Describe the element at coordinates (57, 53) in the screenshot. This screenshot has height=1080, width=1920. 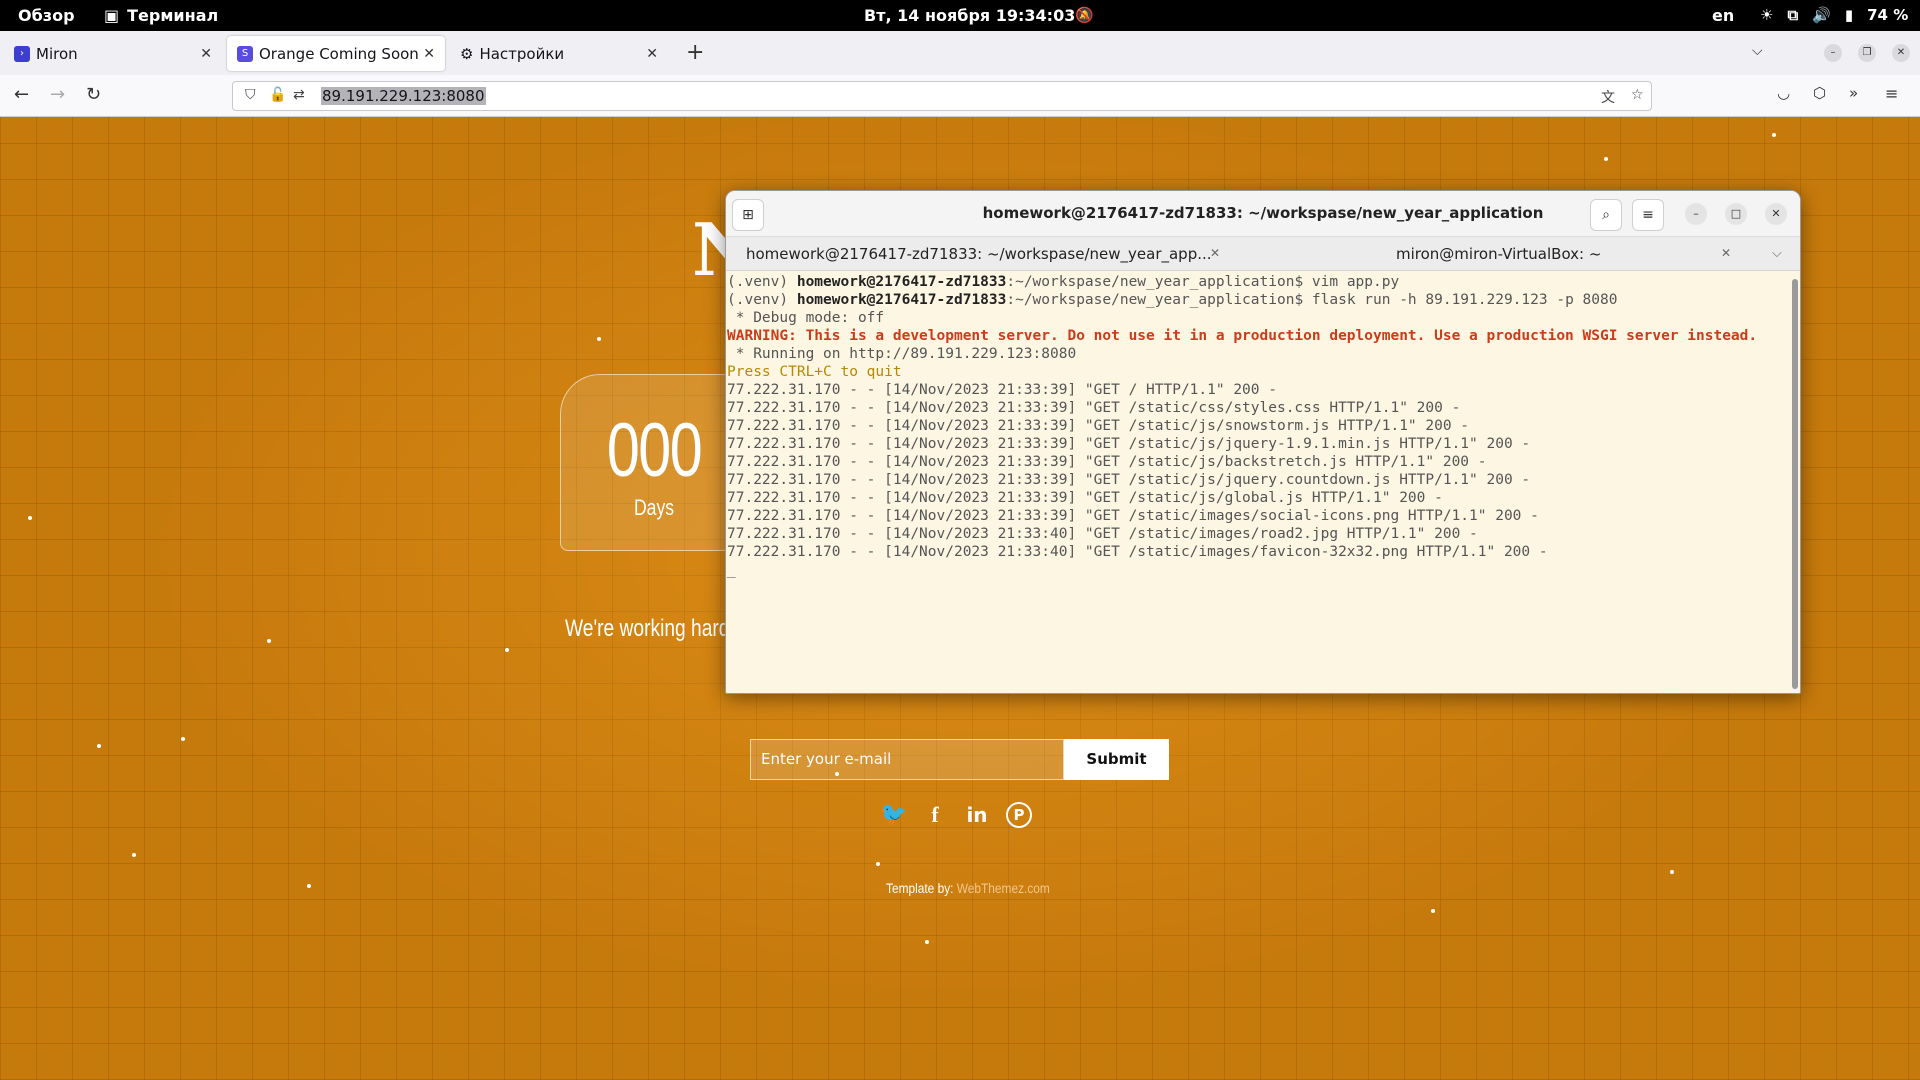
I see `tab-title: Miron` at that location.